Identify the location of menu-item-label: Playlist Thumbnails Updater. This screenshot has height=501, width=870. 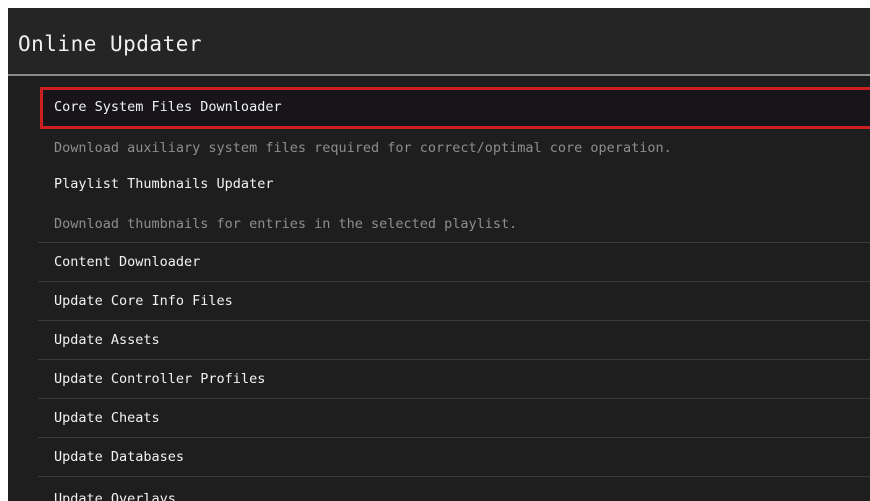
(164, 184).